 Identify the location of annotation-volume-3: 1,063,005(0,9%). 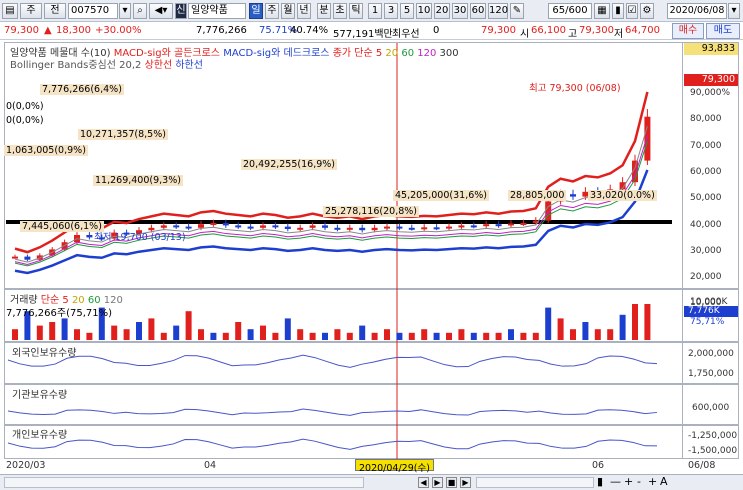
(46, 150).